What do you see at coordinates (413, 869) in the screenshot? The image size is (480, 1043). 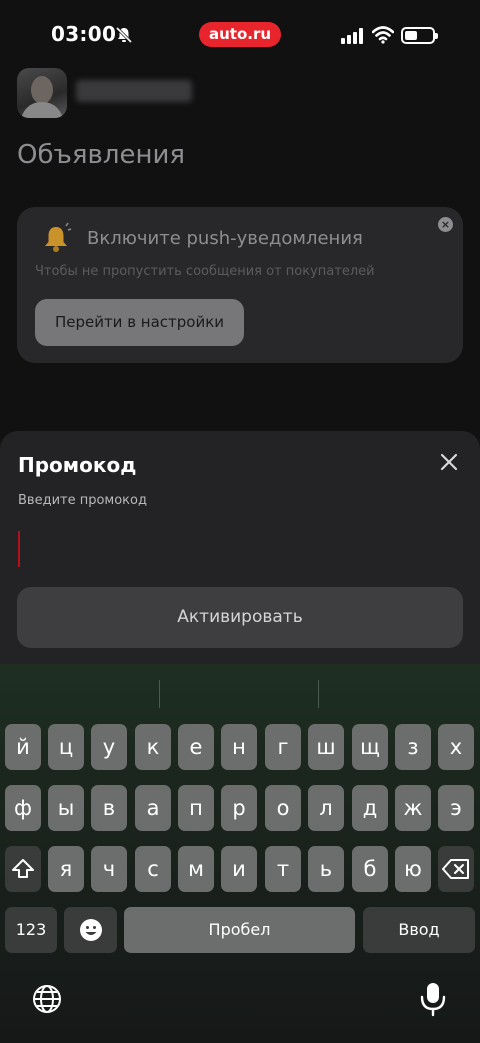 I see `key: ю` at bounding box center [413, 869].